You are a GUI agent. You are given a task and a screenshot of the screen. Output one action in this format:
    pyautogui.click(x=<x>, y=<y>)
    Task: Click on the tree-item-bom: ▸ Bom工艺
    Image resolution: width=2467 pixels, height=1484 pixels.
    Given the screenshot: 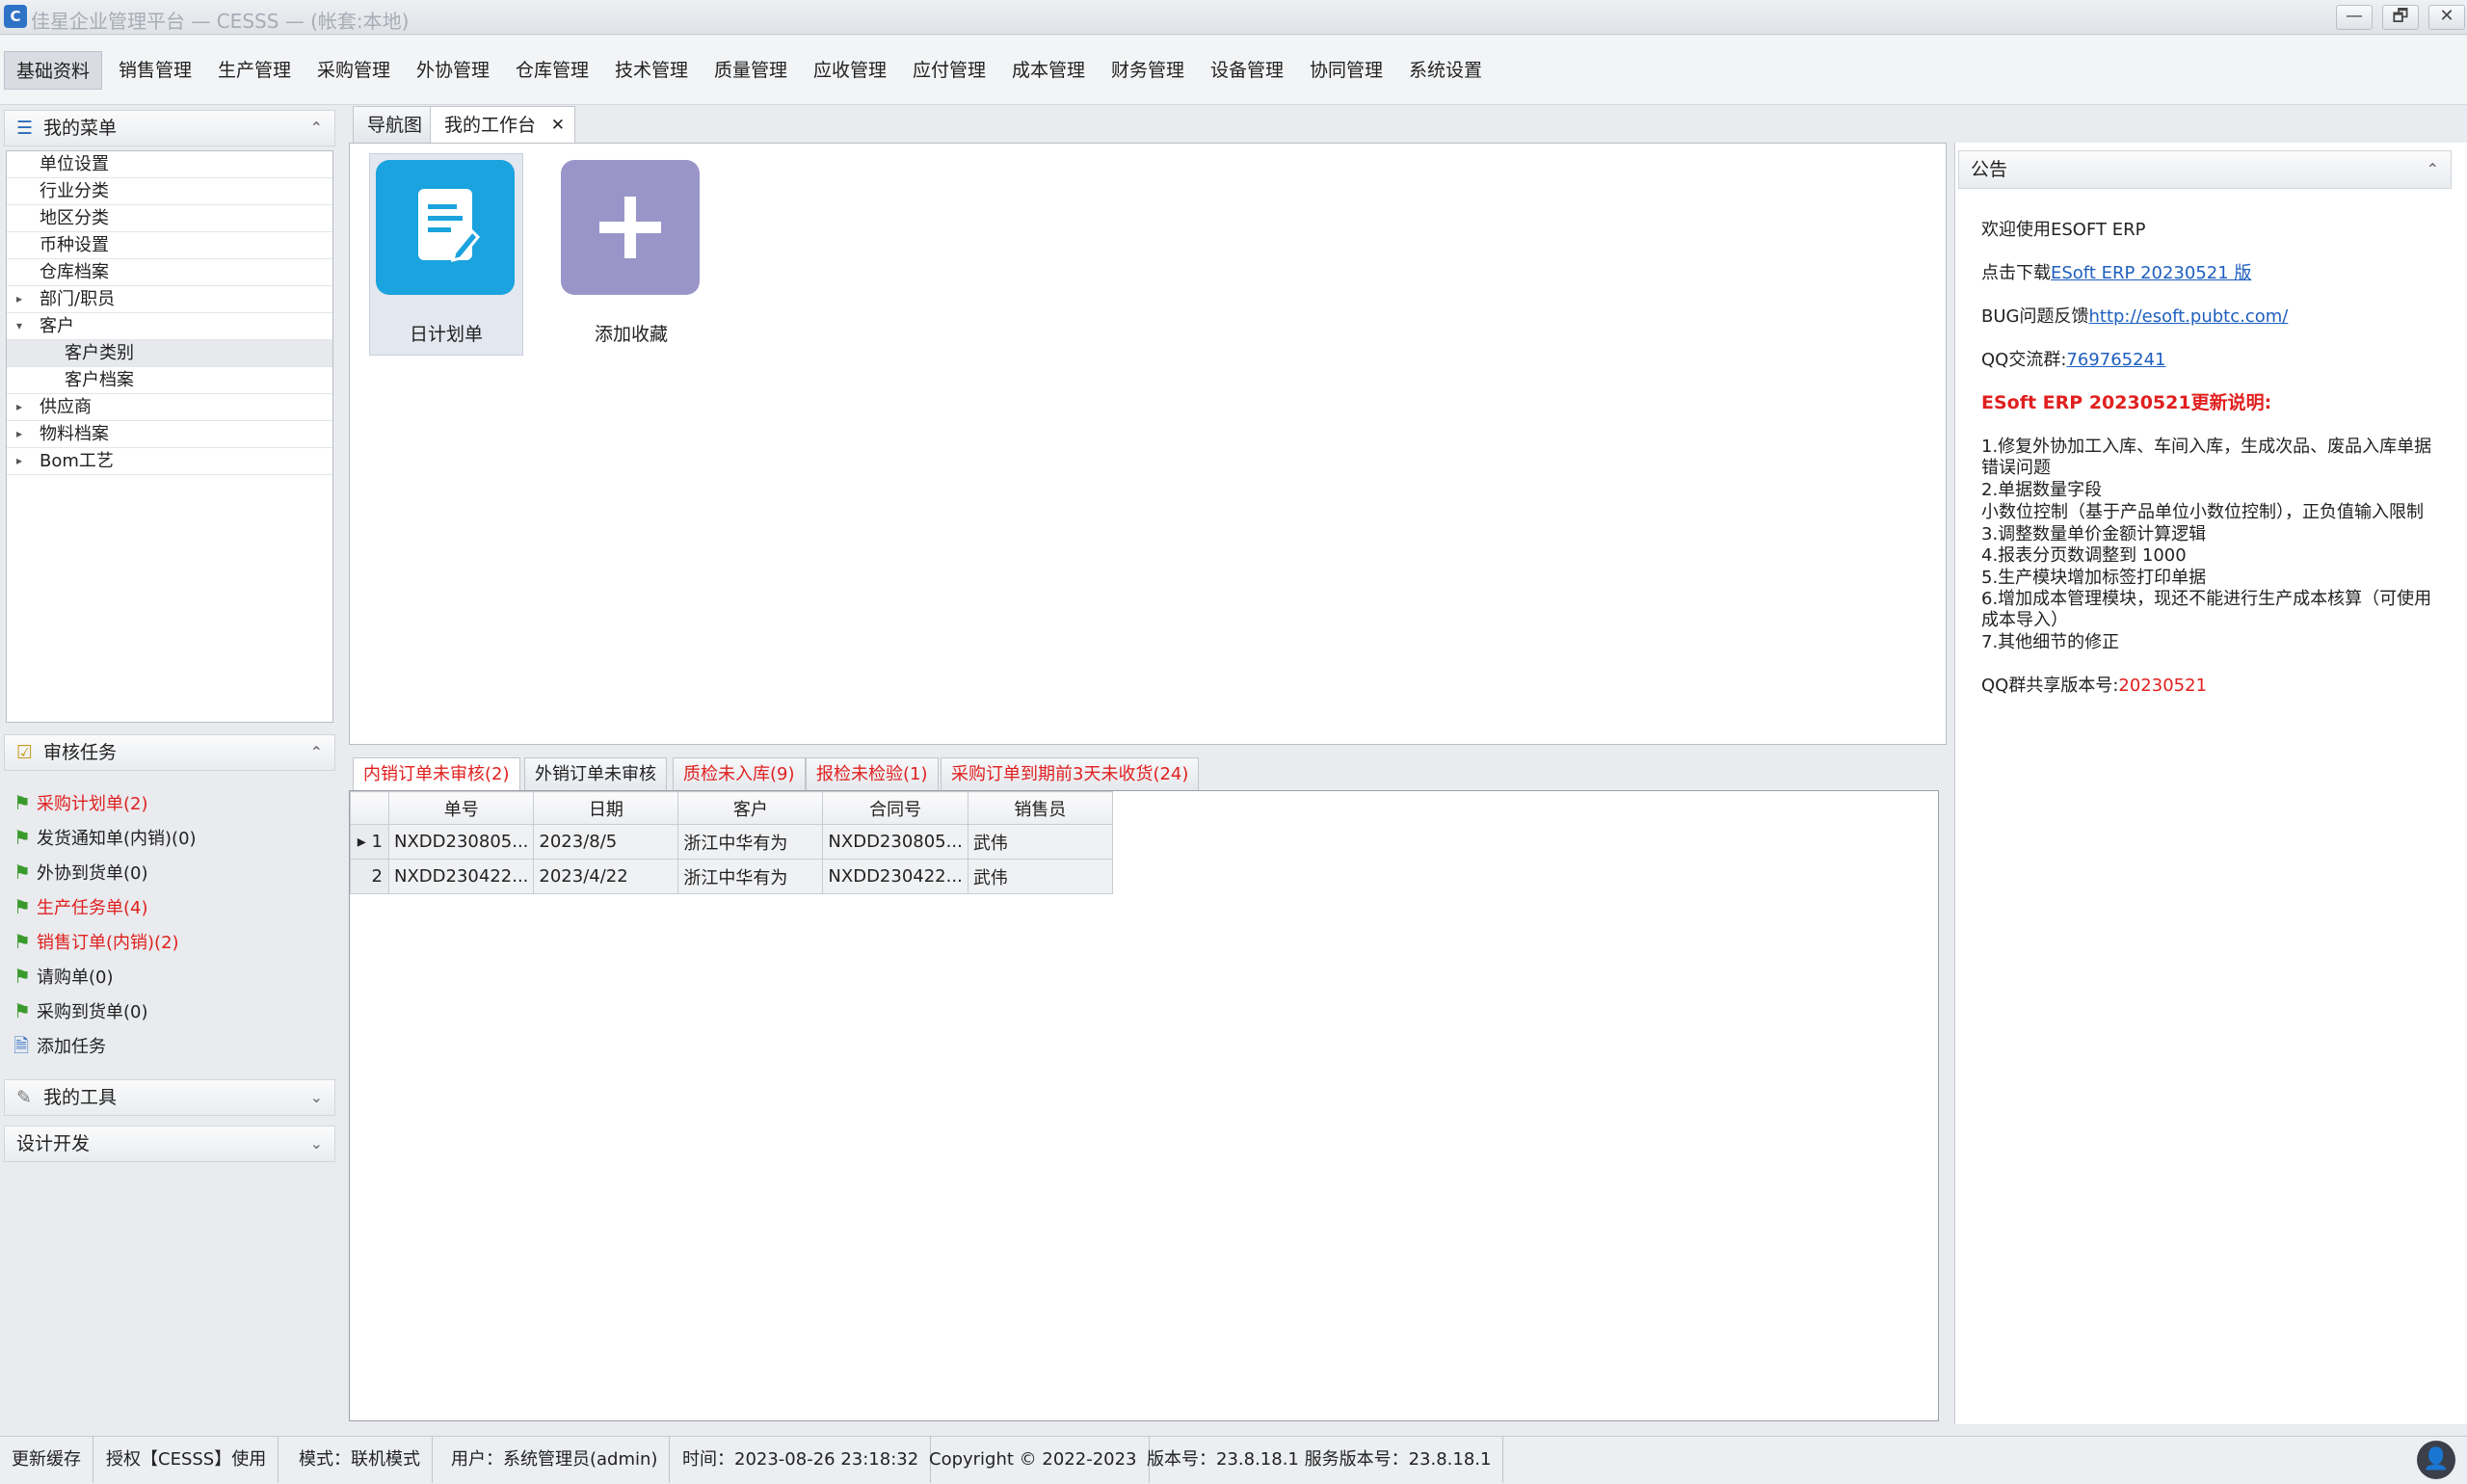 What is the action you would take?
    pyautogui.click(x=169, y=461)
    